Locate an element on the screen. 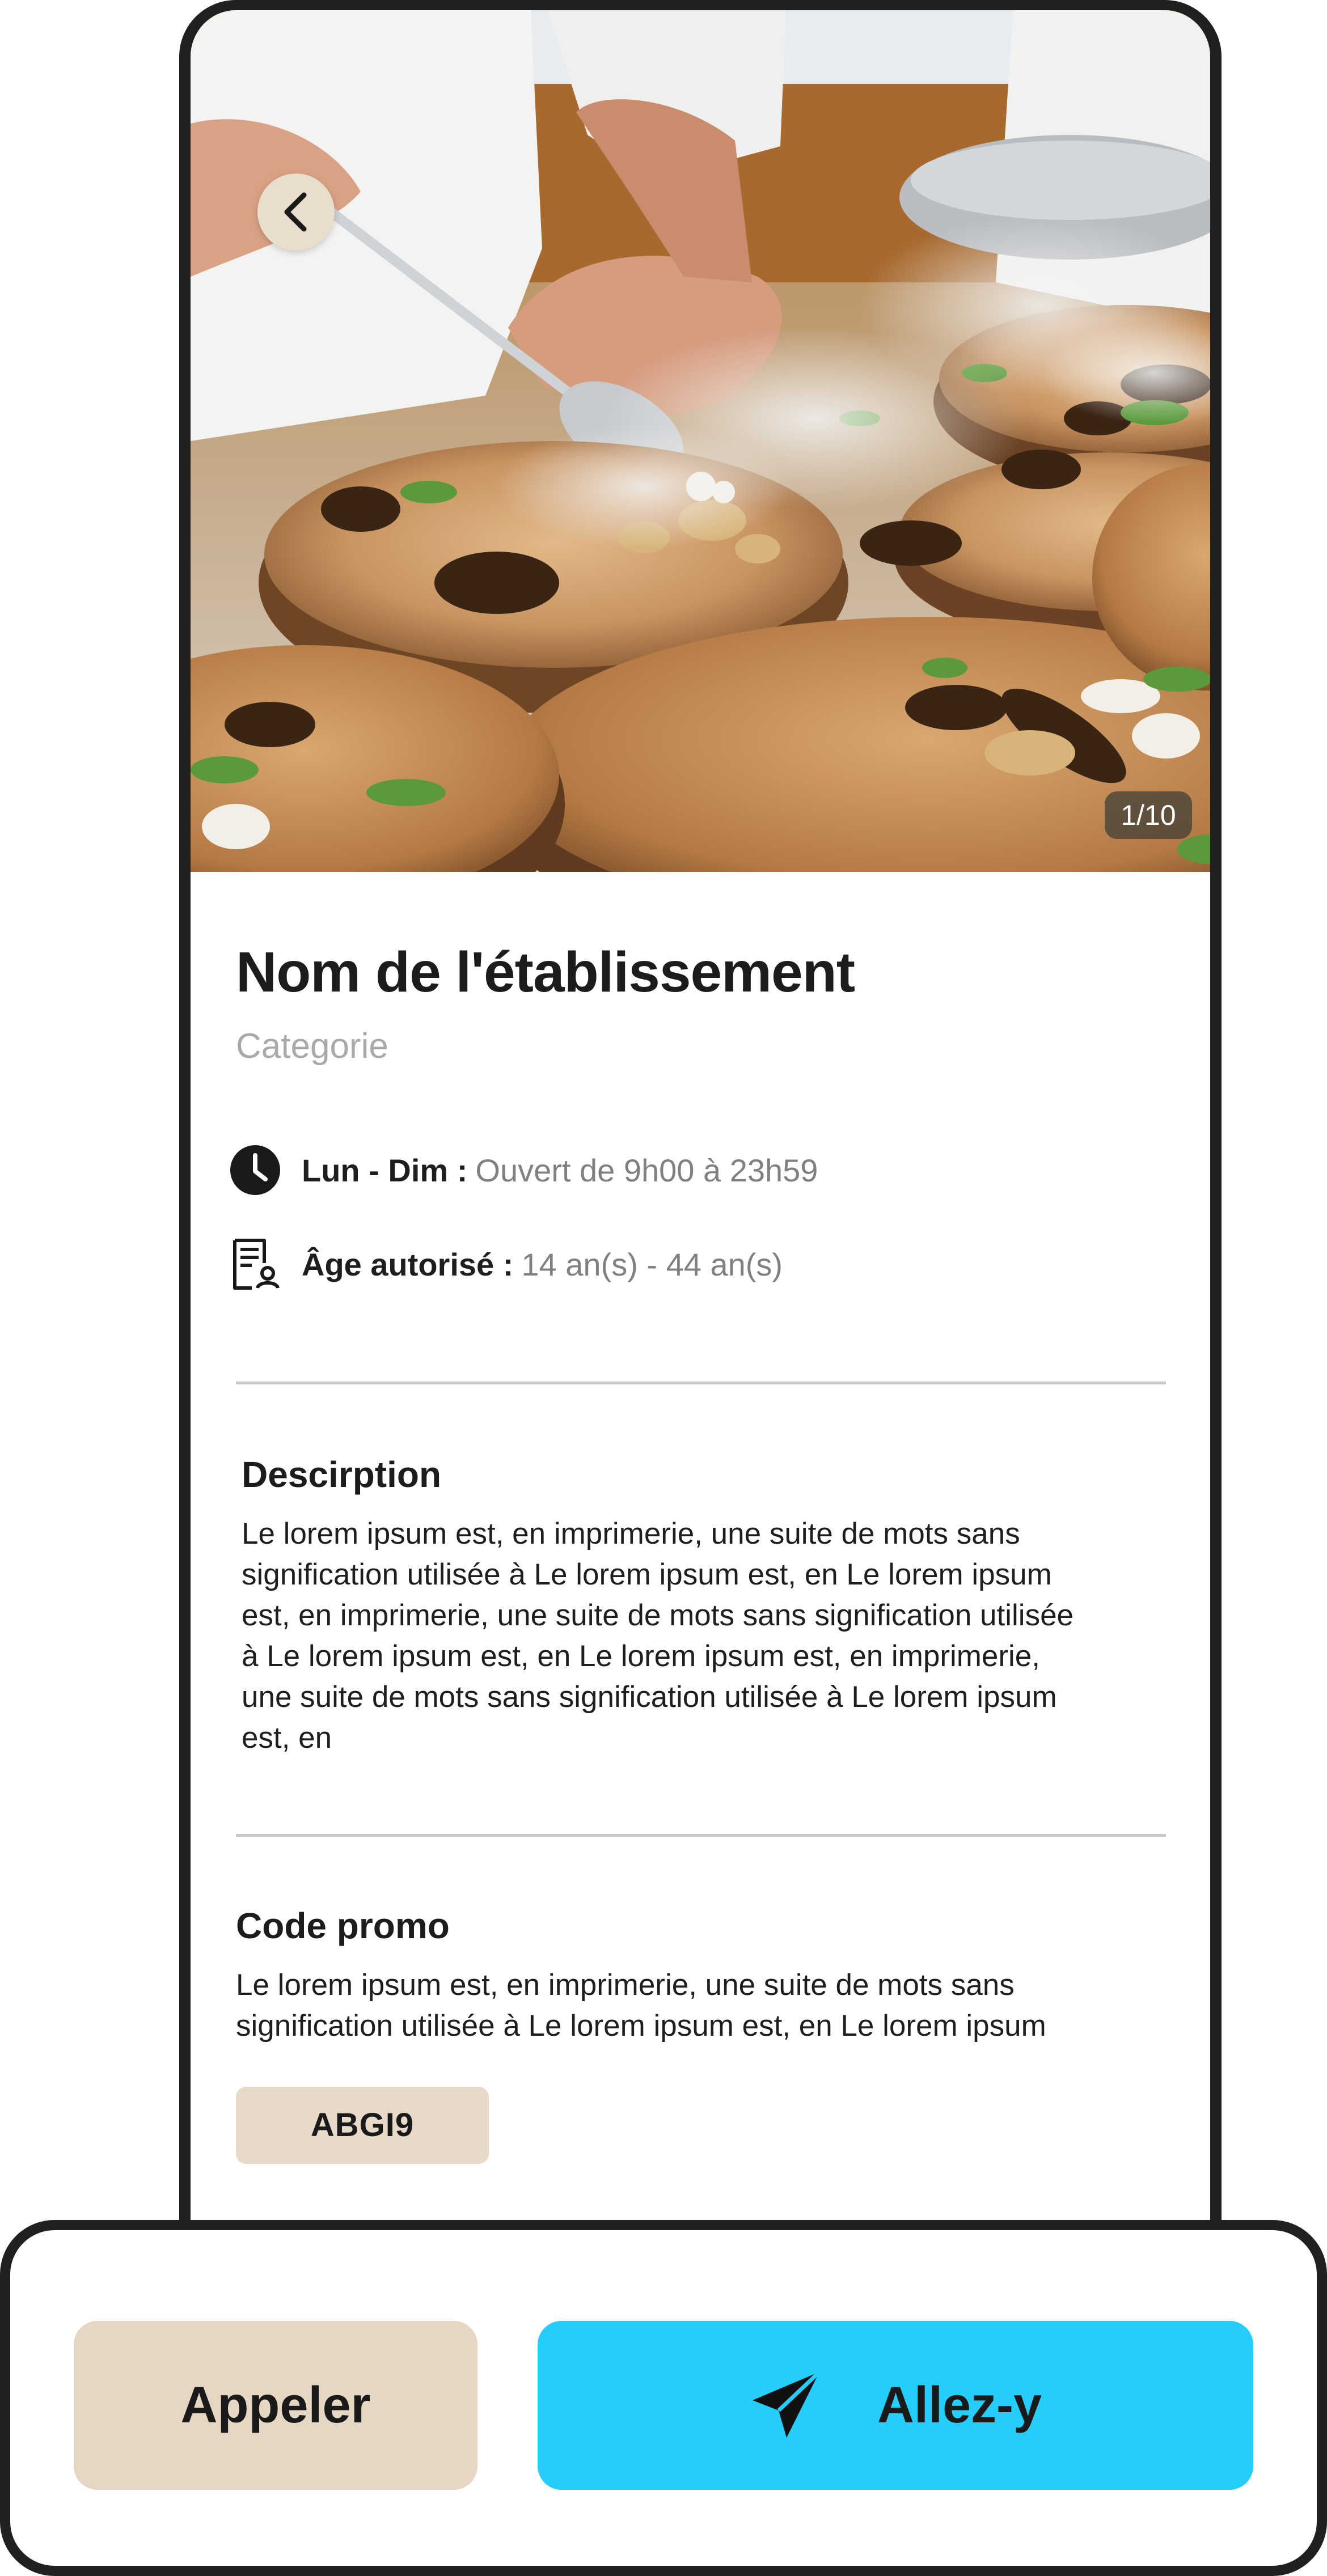 The height and width of the screenshot is (2576, 1327). go-button-label: Allez-y is located at coordinates (959, 2405).